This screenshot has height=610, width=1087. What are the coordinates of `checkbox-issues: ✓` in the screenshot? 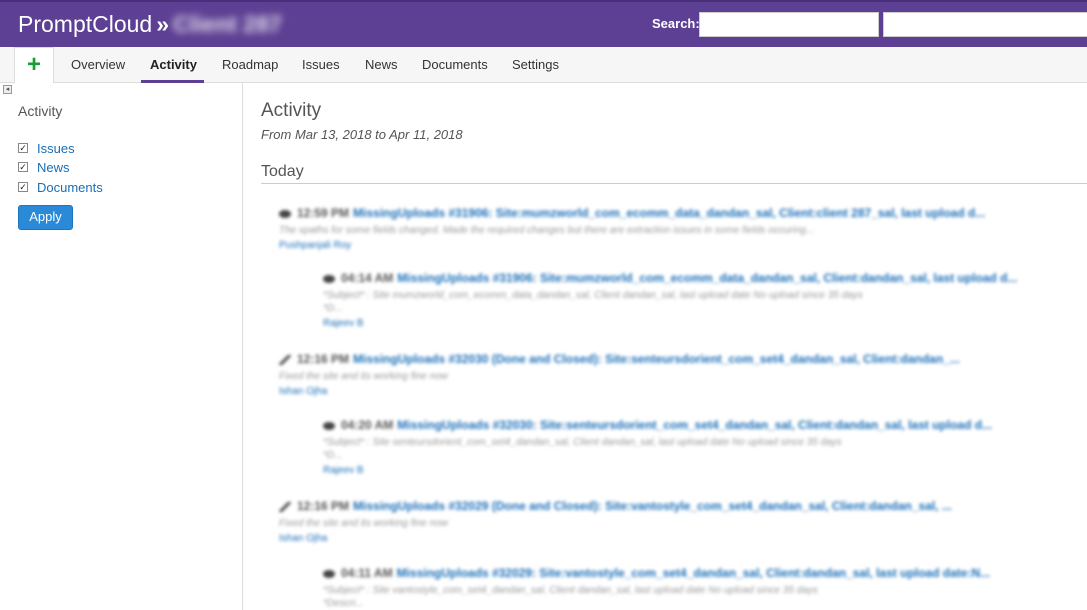 It's located at (23, 148).